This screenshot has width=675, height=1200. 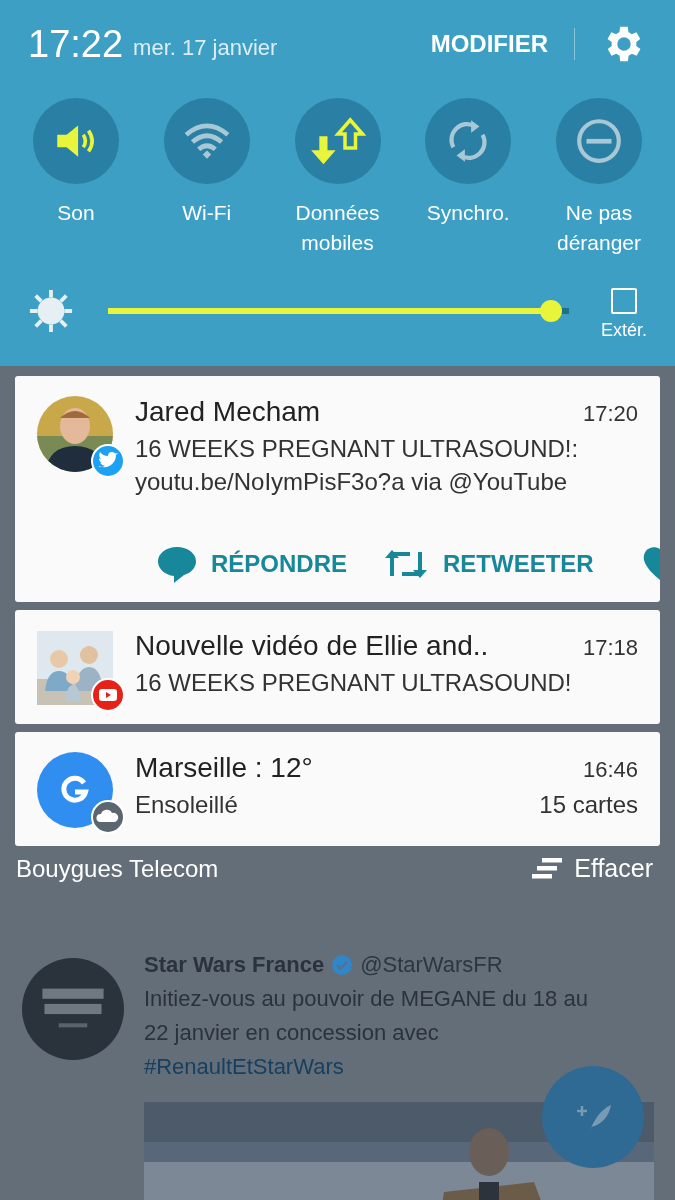 What do you see at coordinates (108, 461) in the screenshot?
I see `bird-icon` at bounding box center [108, 461].